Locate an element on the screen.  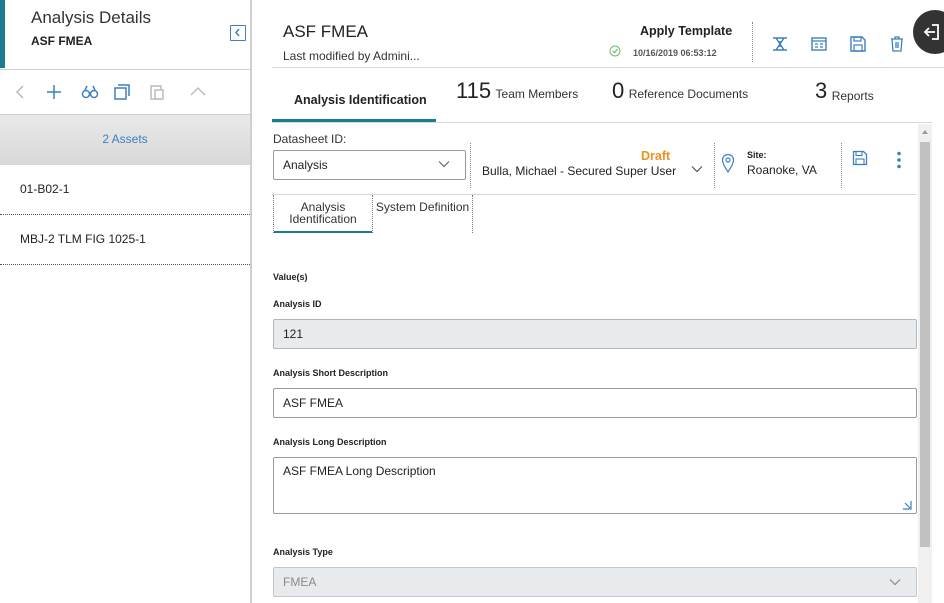
short-description-label: Analysis Short Description is located at coordinates (331, 373).